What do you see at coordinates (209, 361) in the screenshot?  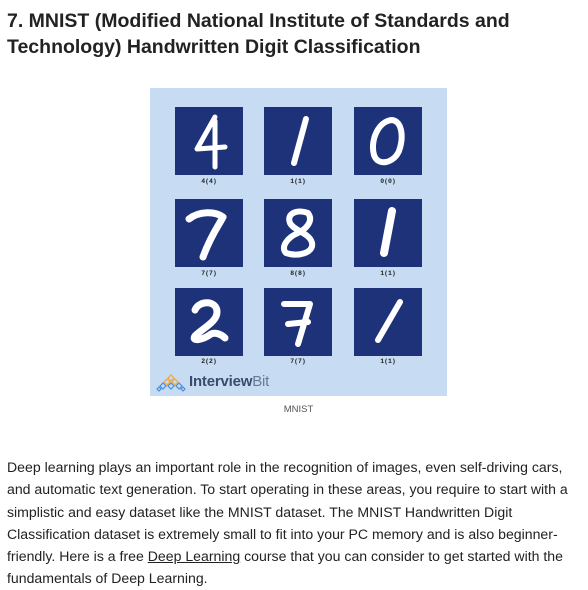 I see `digit-label: 2(2)` at bounding box center [209, 361].